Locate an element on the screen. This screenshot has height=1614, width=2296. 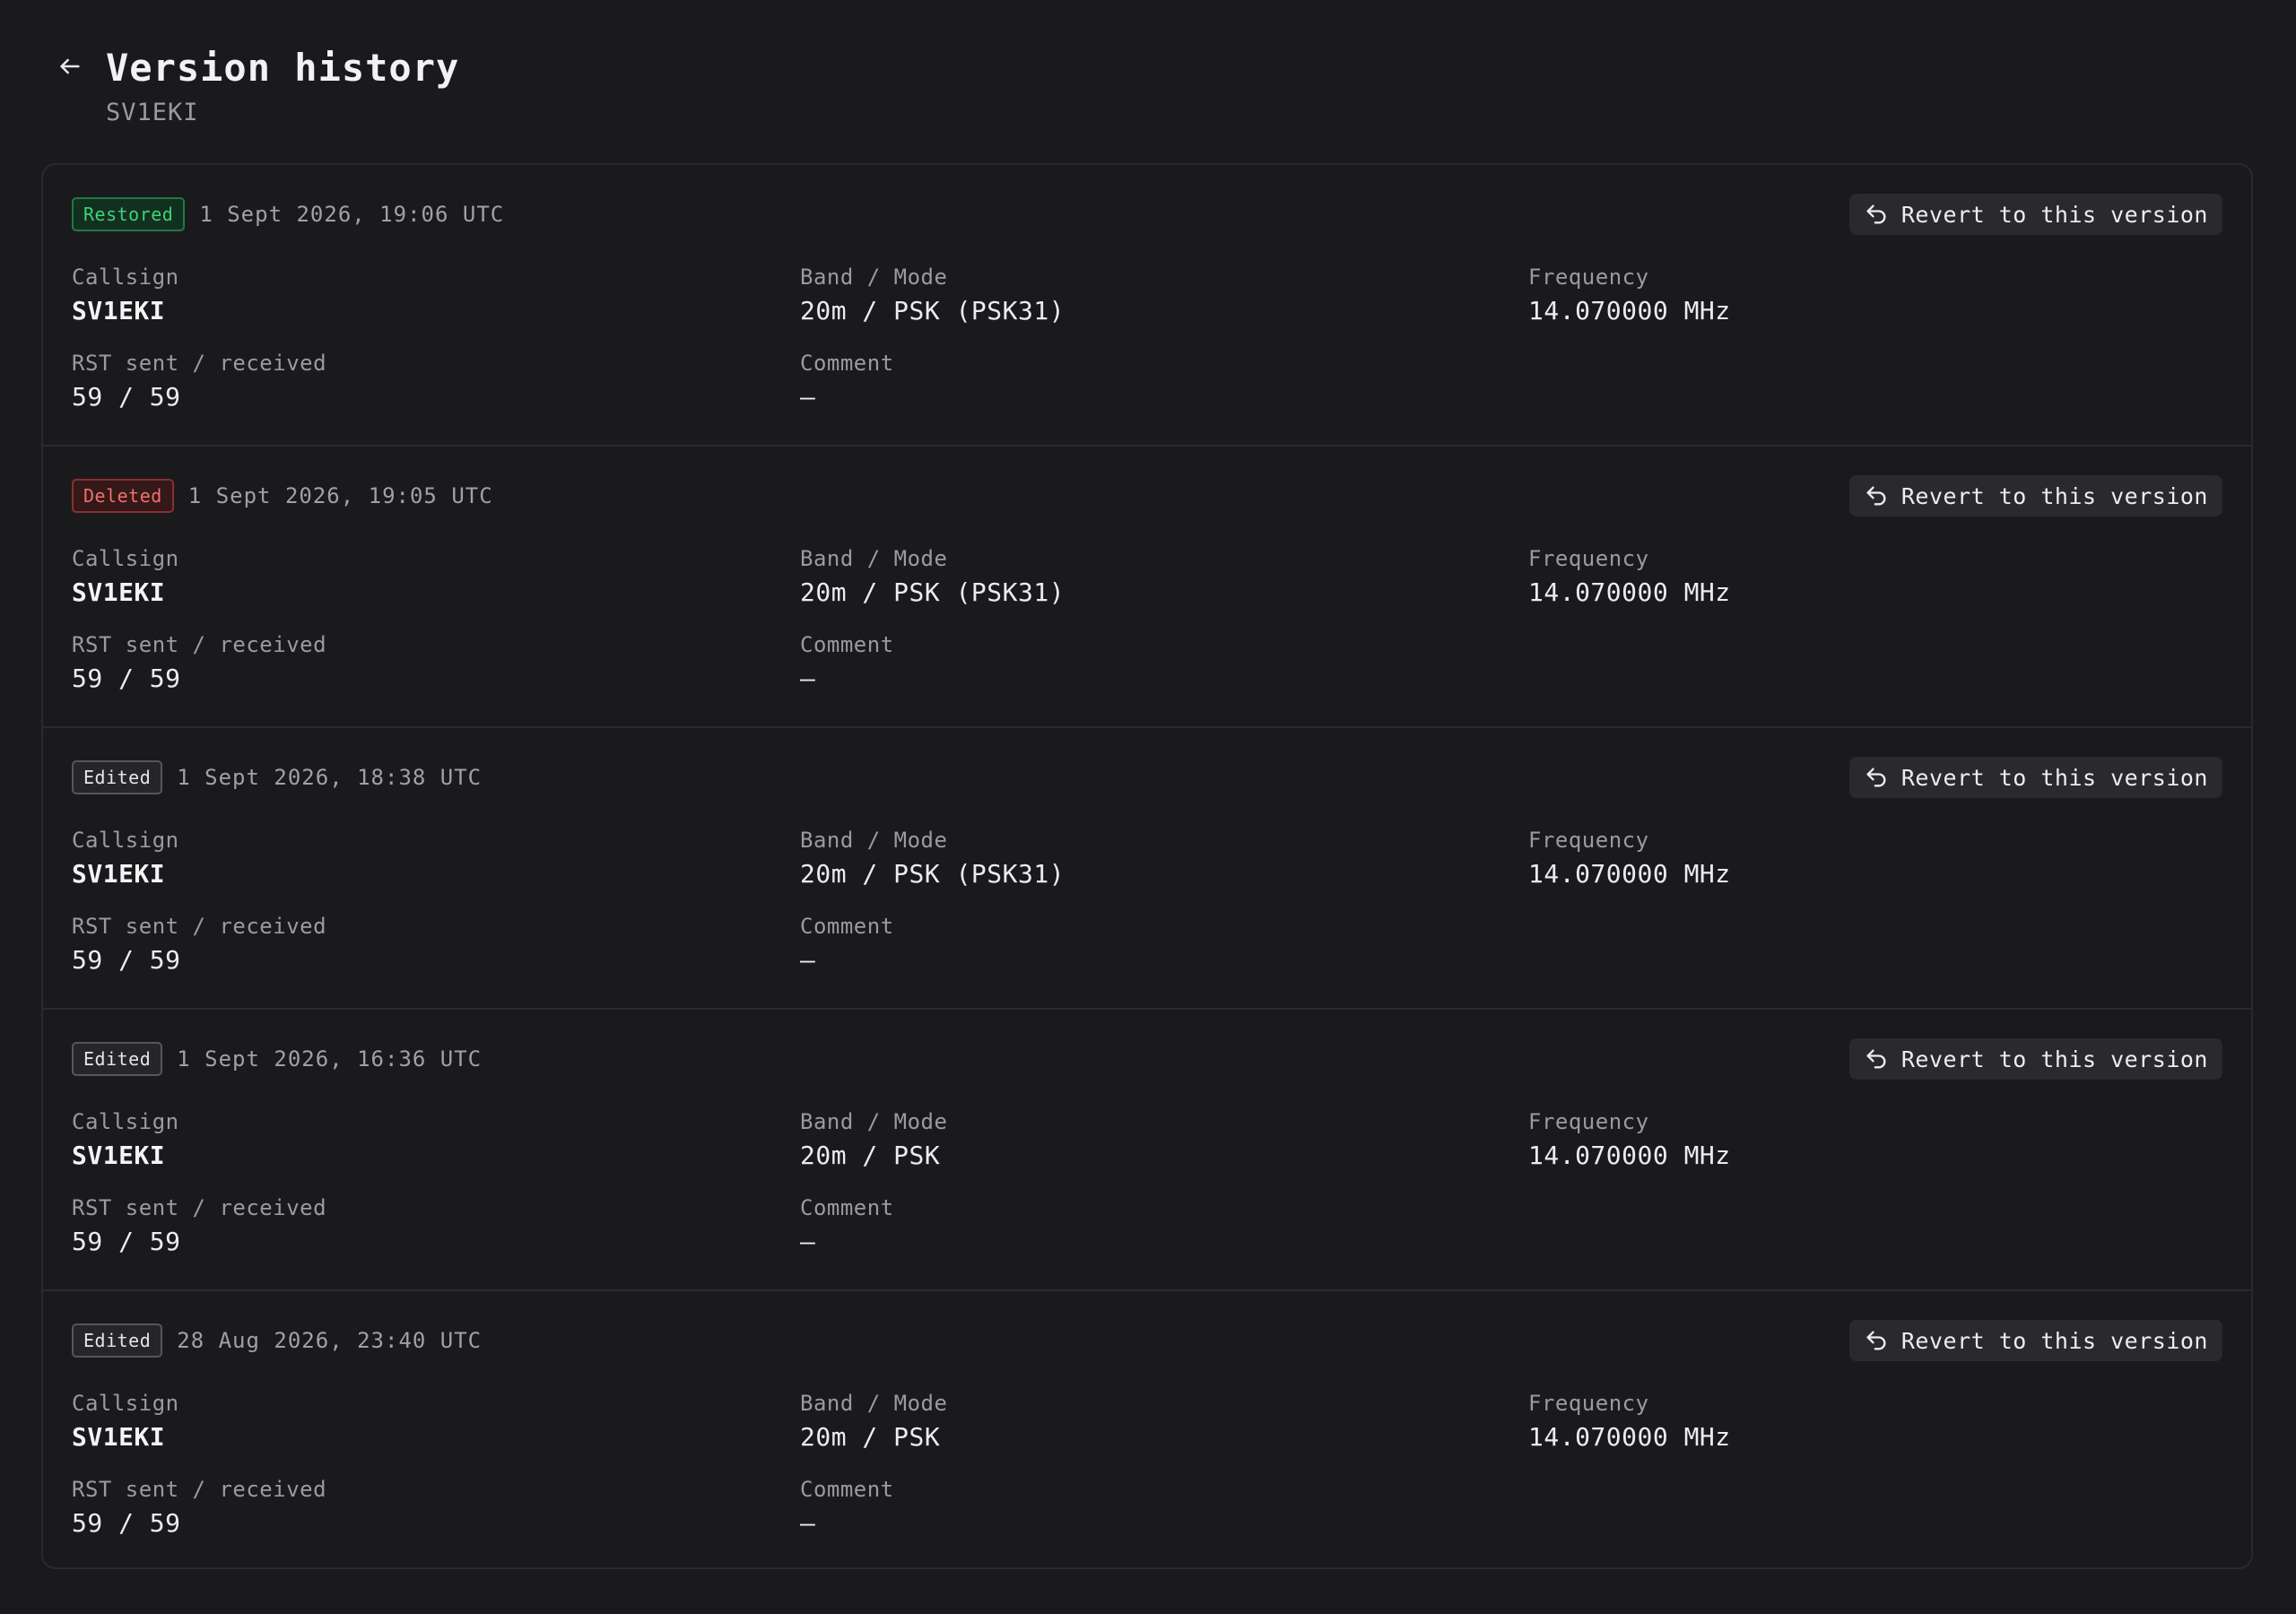
version-timestamp: 1 Sept 2026, 19:05 UTC is located at coordinates (340, 495).